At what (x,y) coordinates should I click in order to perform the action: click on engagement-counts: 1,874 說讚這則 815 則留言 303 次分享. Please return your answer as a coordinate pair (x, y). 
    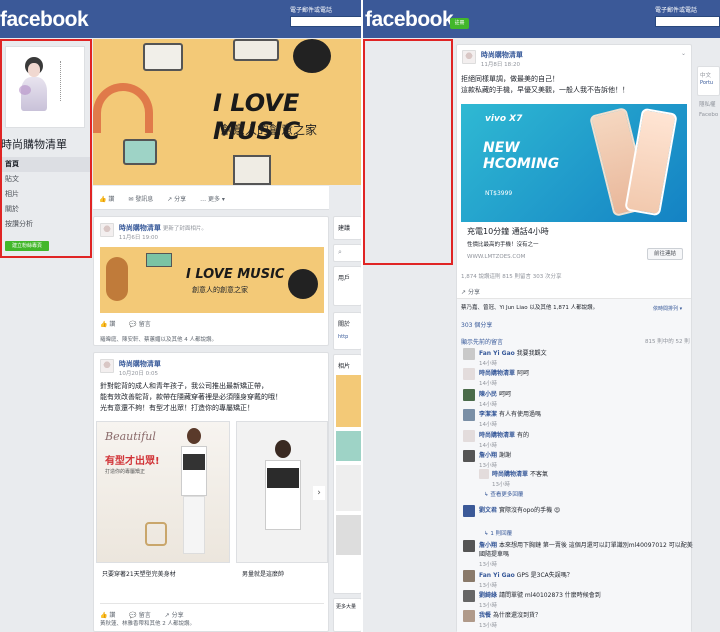
    Looking at the image, I should click on (511, 276).